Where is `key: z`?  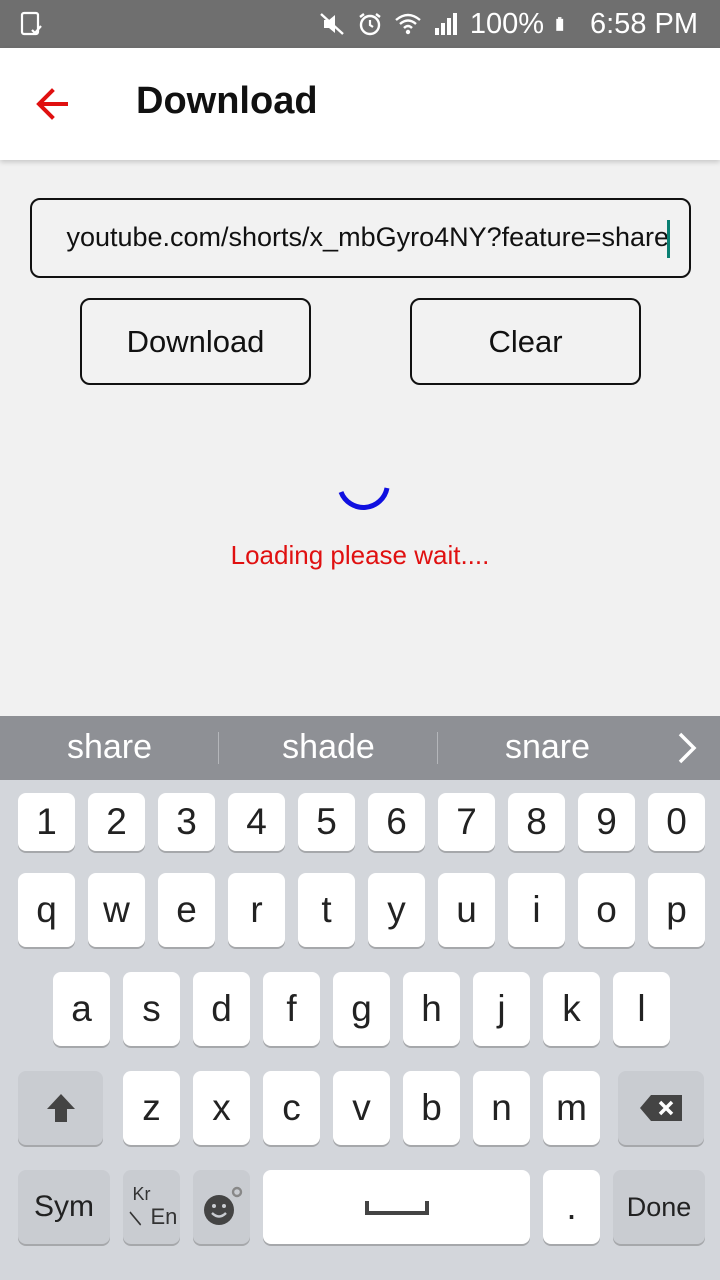
key: z is located at coordinates (151, 1108).